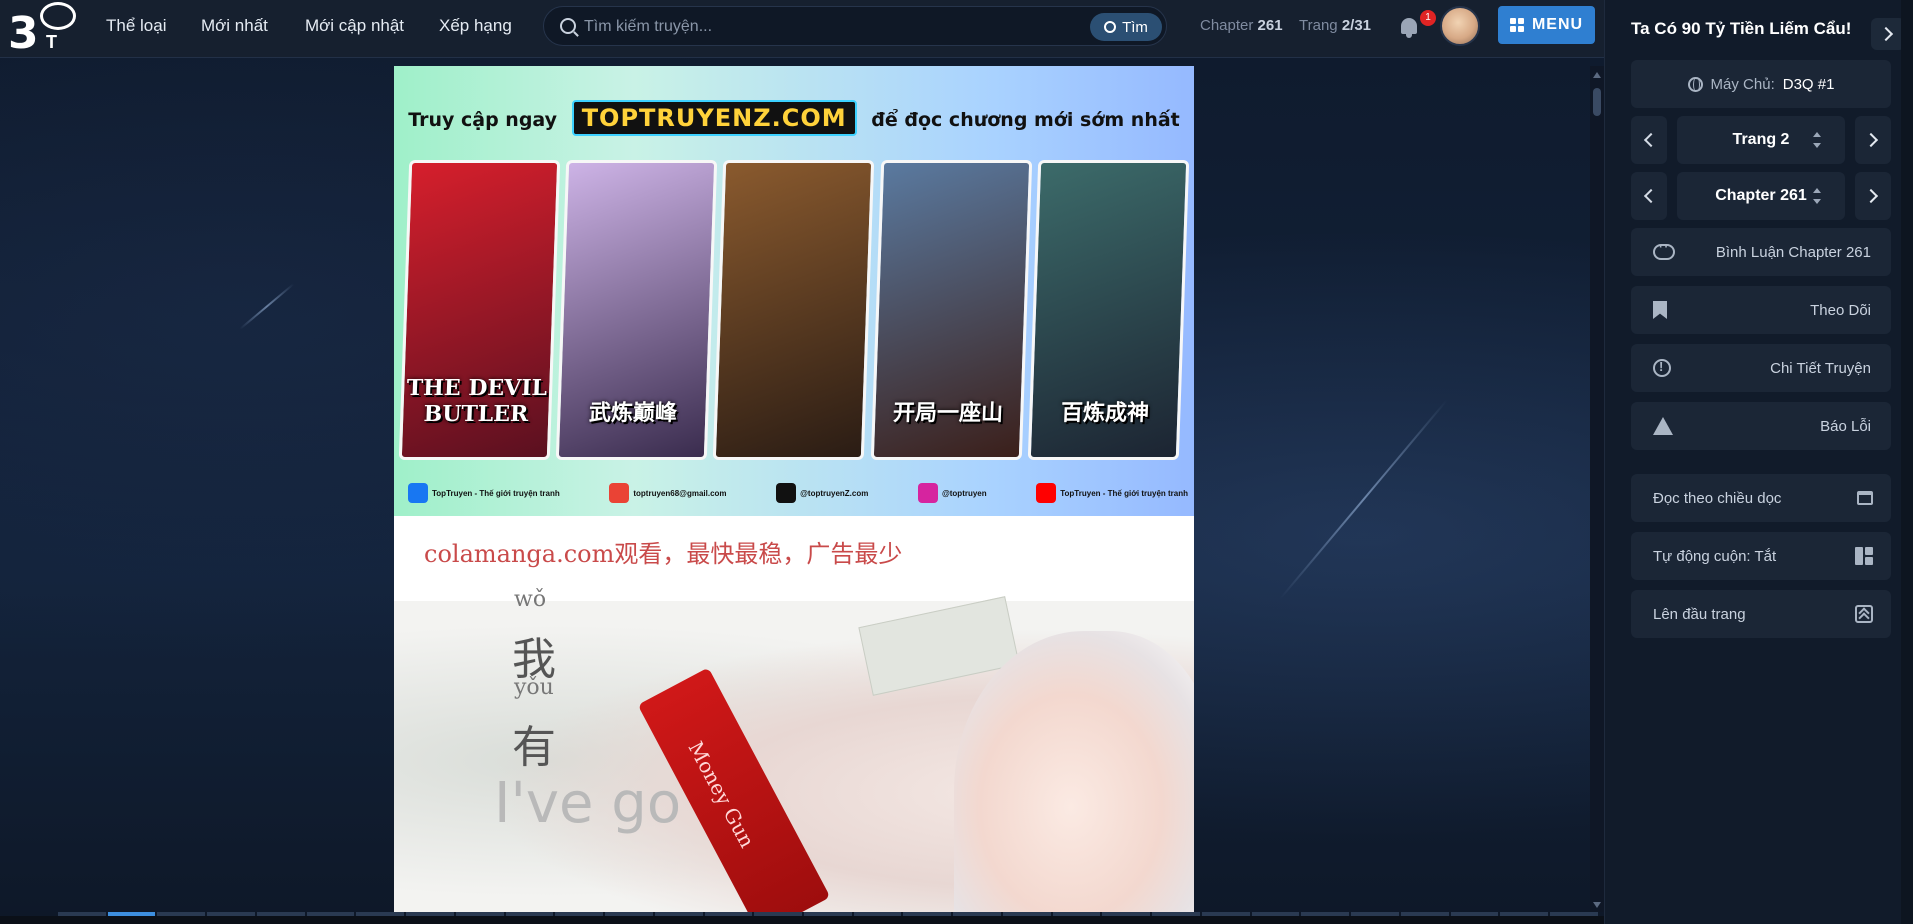 The image size is (1913, 924). What do you see at coordinates (1761, 426) in the screenshot?
I see `report-error-button: Báo Lỗi` at bounding box center [1761, 426].